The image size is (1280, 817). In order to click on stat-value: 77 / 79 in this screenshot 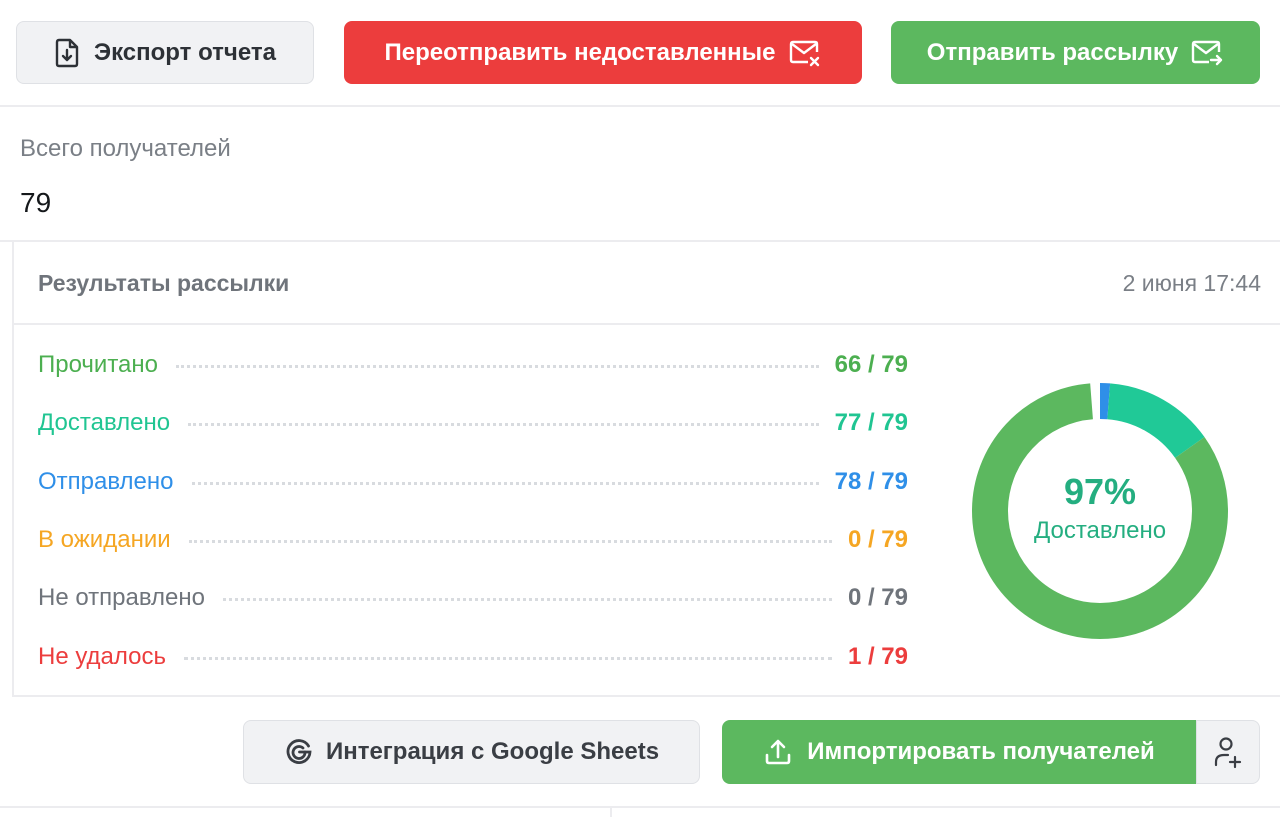, I will do `click(871, 422)`.